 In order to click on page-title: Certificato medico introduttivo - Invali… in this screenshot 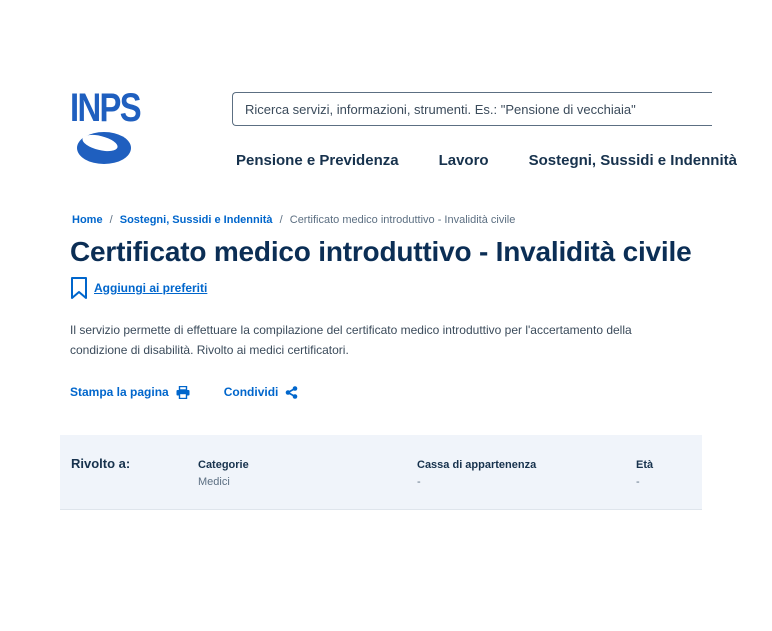, I will do `click(381, 251)`.